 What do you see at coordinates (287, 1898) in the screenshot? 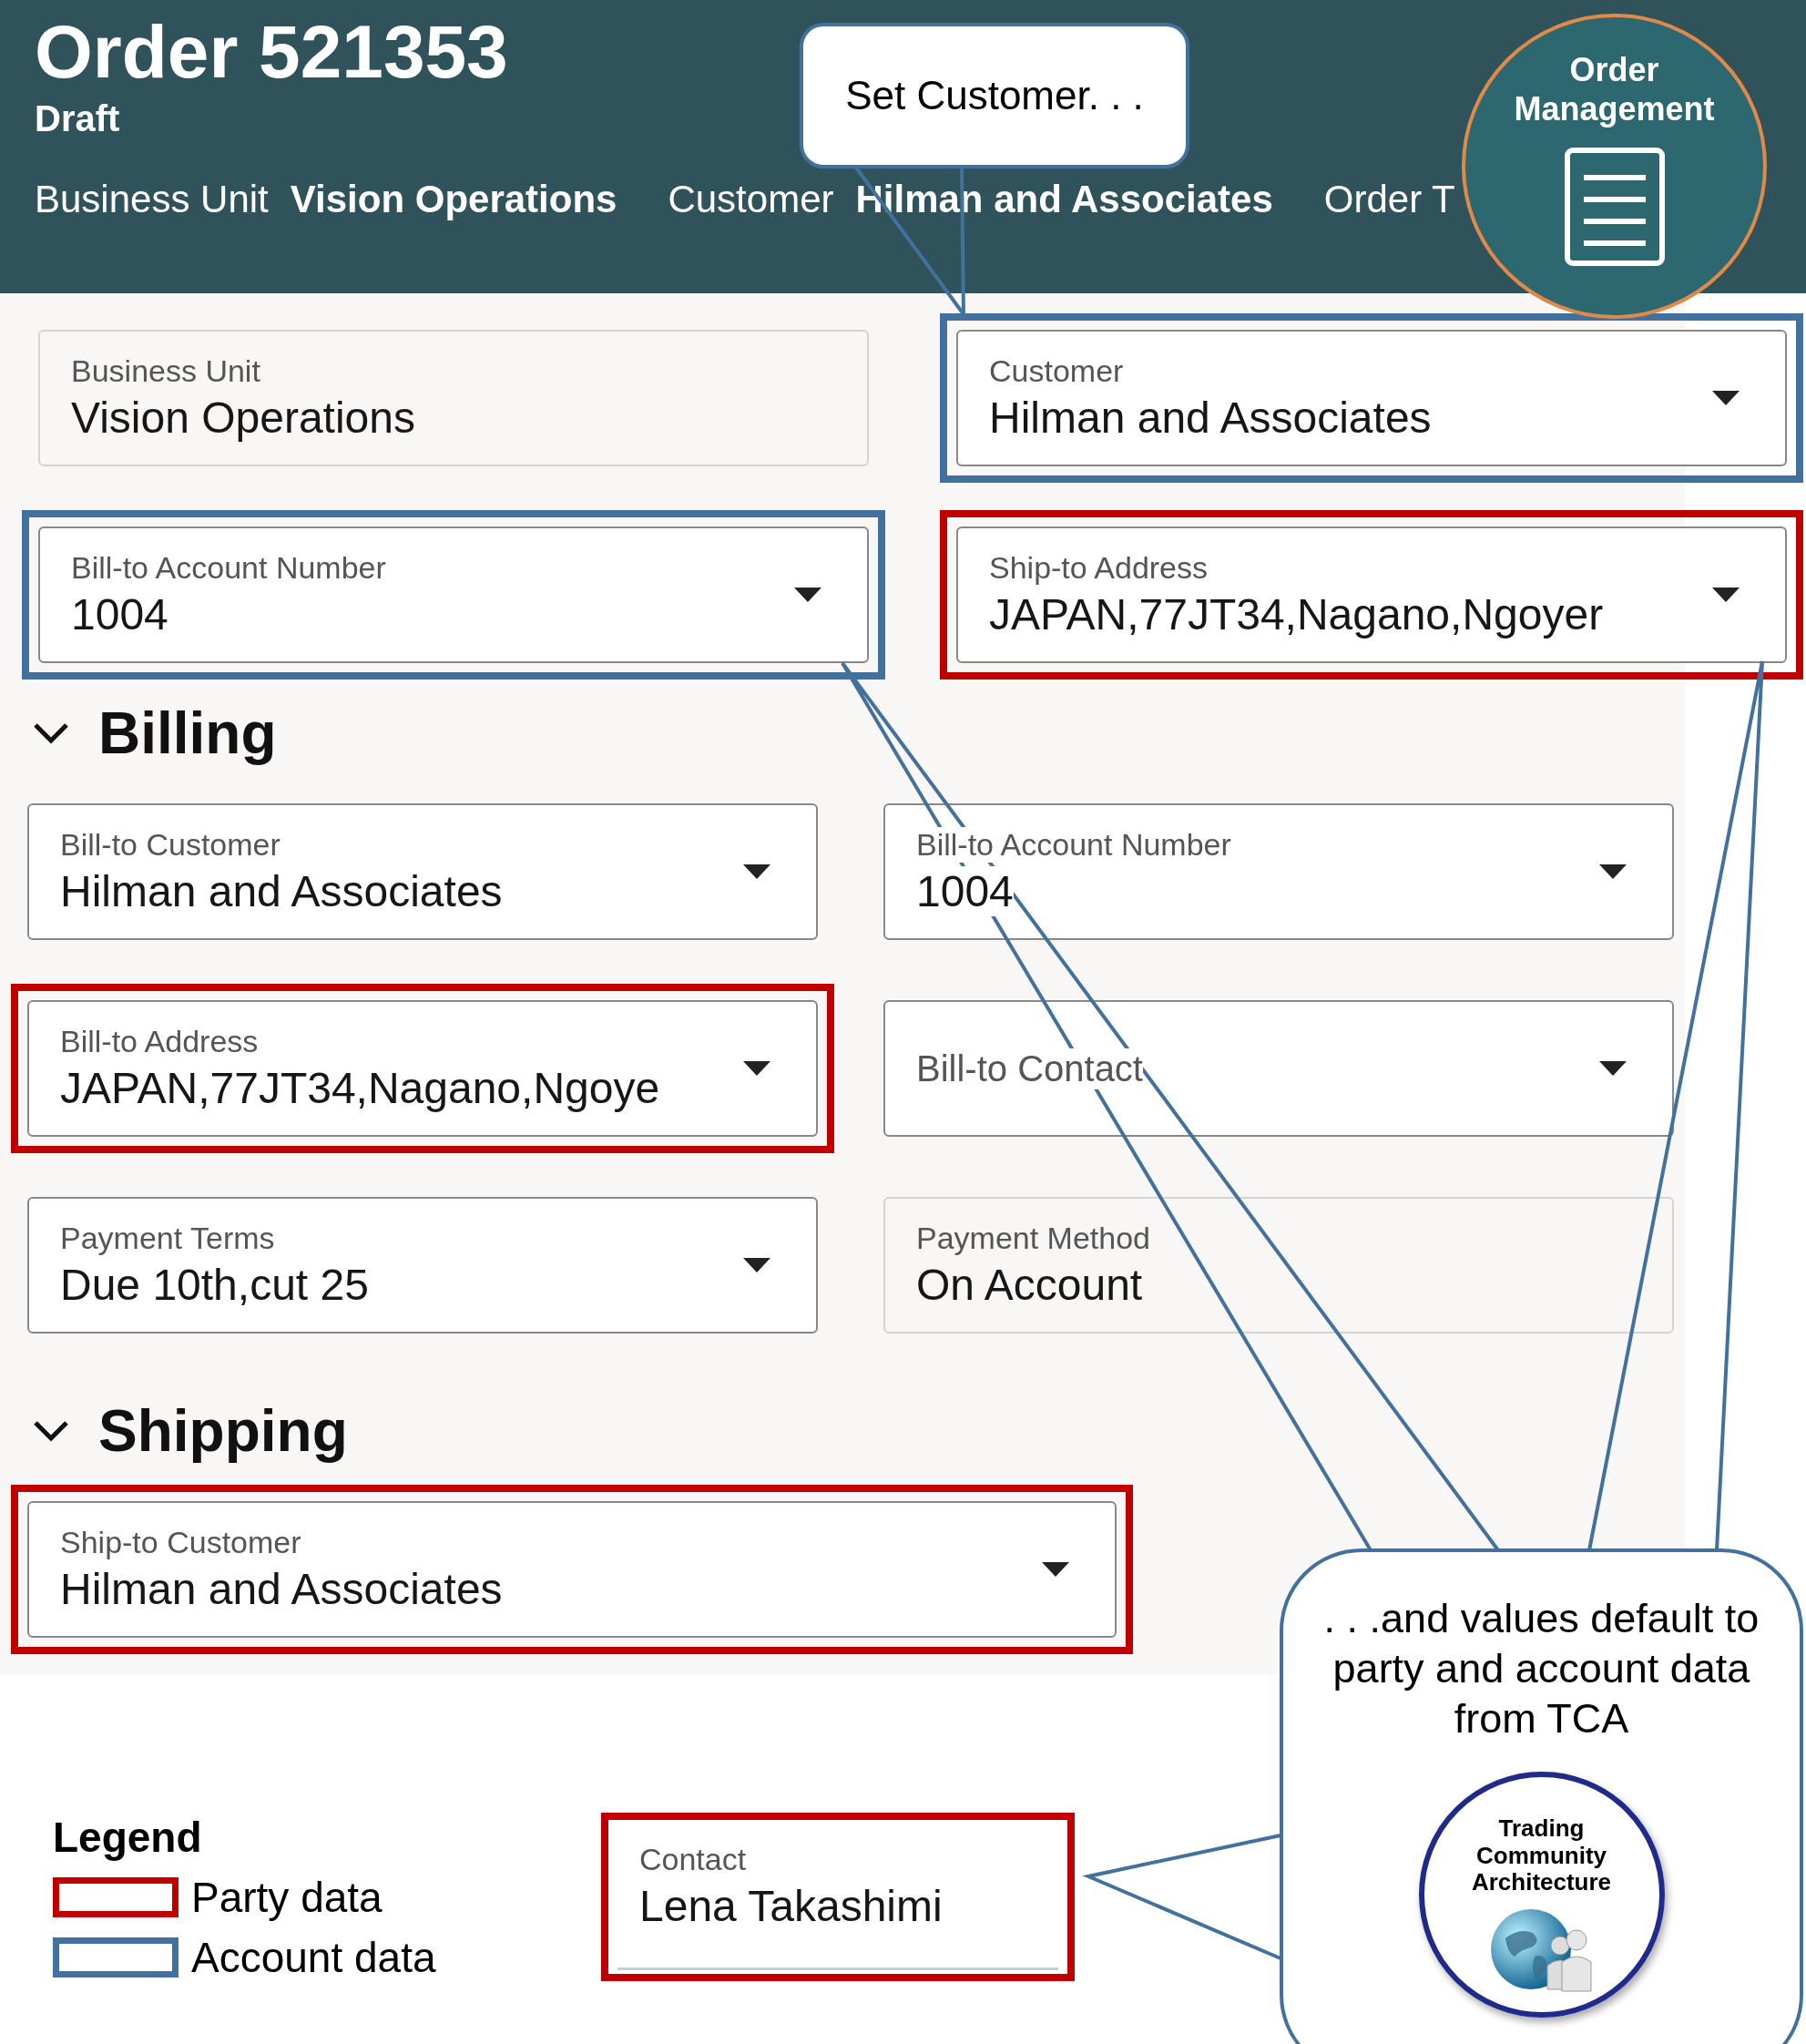
I see `legend-label: Party data` at bounding box center [287, 1898].